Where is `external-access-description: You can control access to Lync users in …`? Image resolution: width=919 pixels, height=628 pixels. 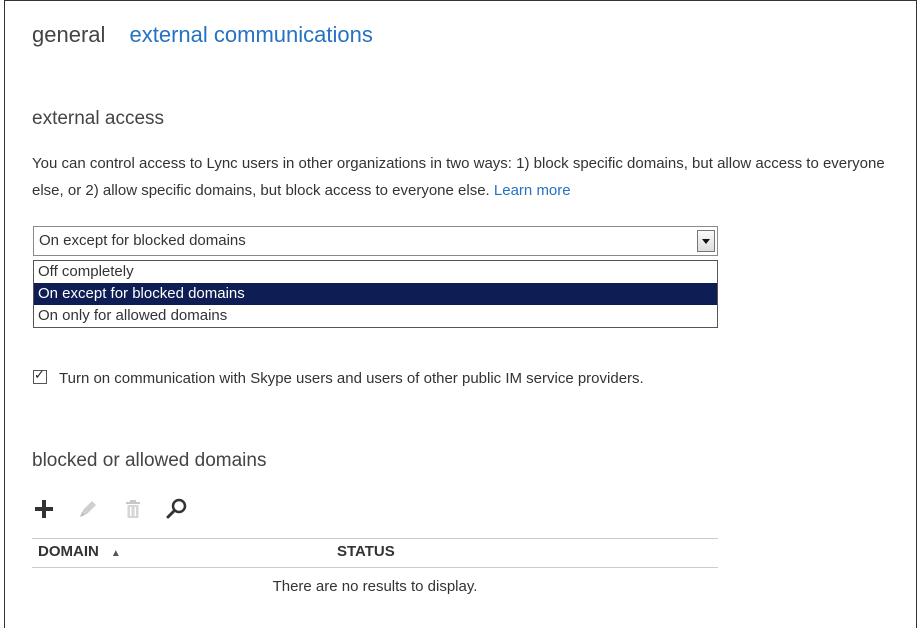
external-access-description: You can control access to Lync users in … is located at coordinates (469, 177).